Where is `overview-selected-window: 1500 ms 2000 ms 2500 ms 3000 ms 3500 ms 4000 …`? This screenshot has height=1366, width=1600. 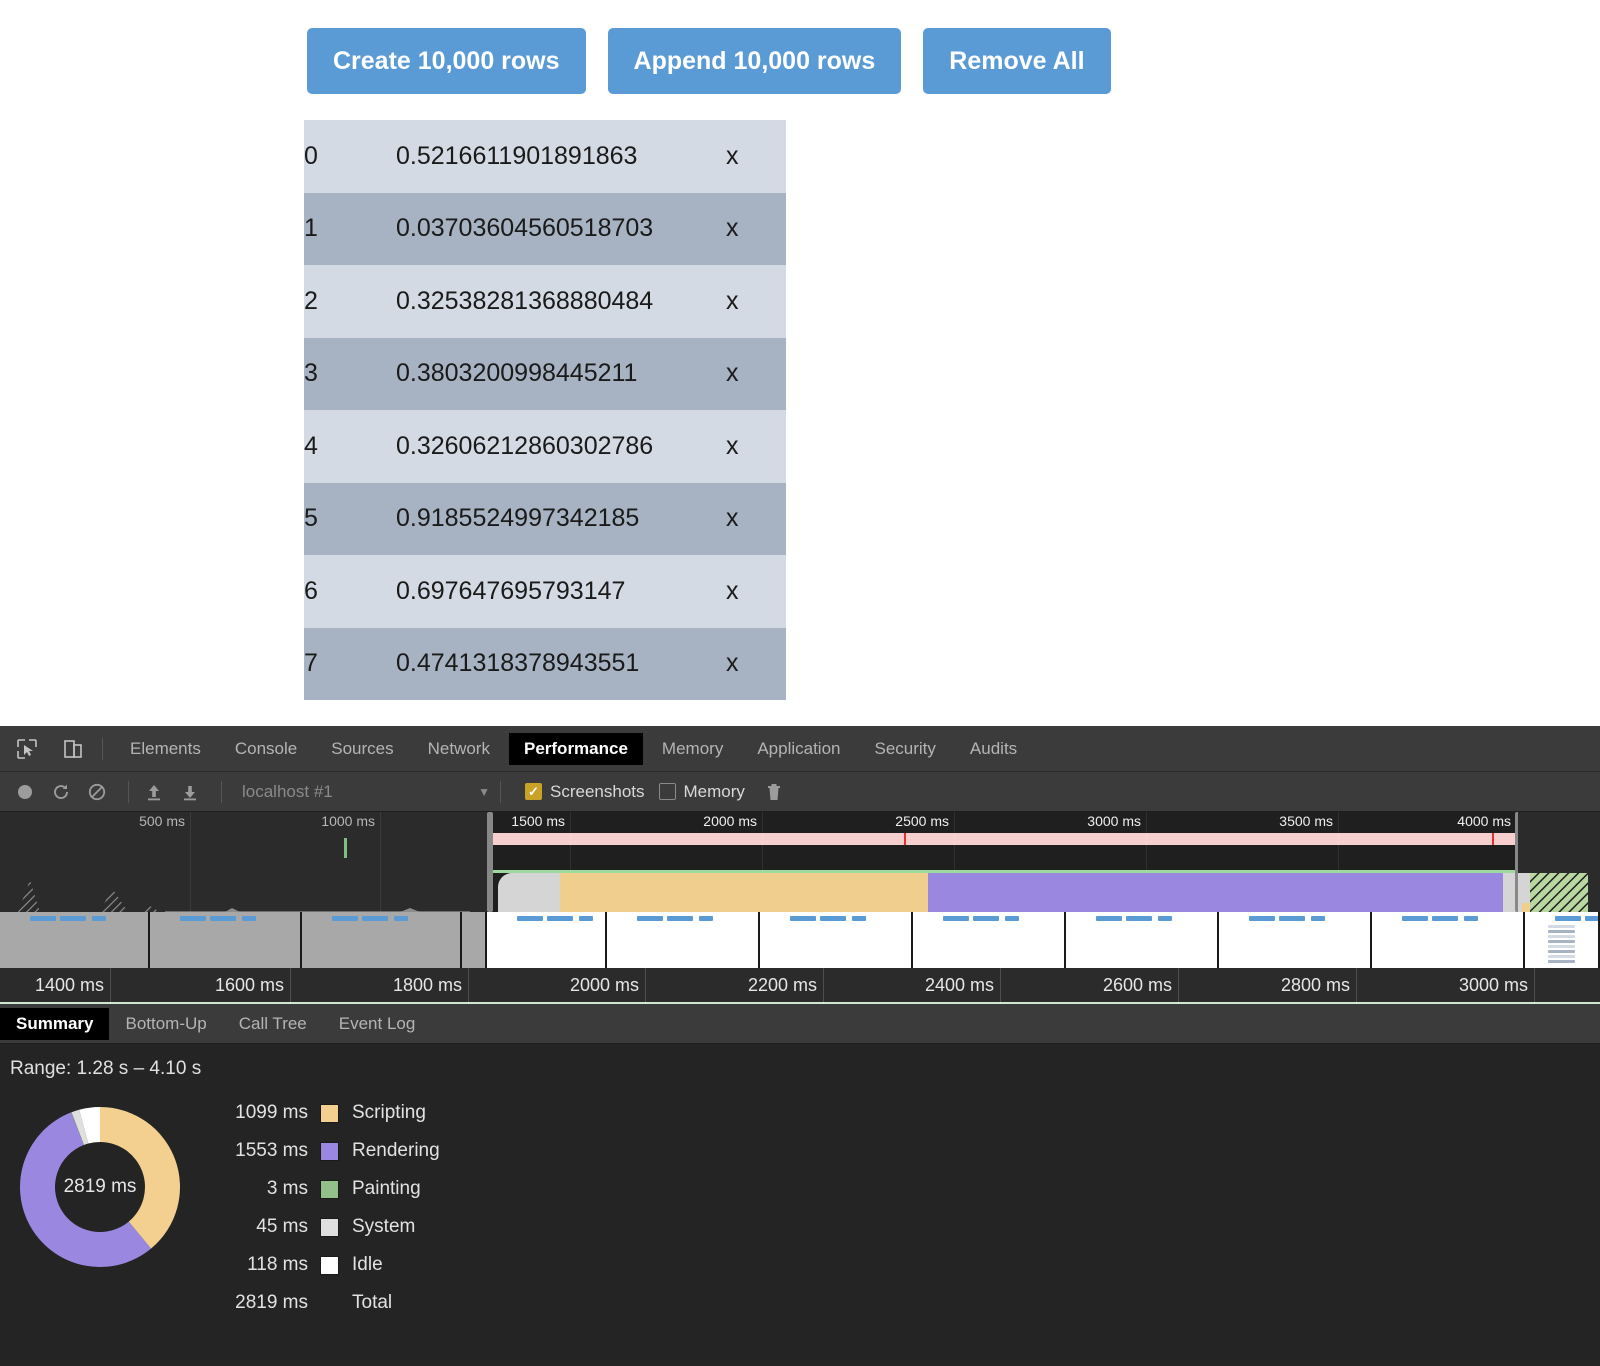 overview-selected-window: 1500 ms 2000 ms 2500 ms 3000 ms 3500 ms 4000 … is located at coordinates (1004, 862).